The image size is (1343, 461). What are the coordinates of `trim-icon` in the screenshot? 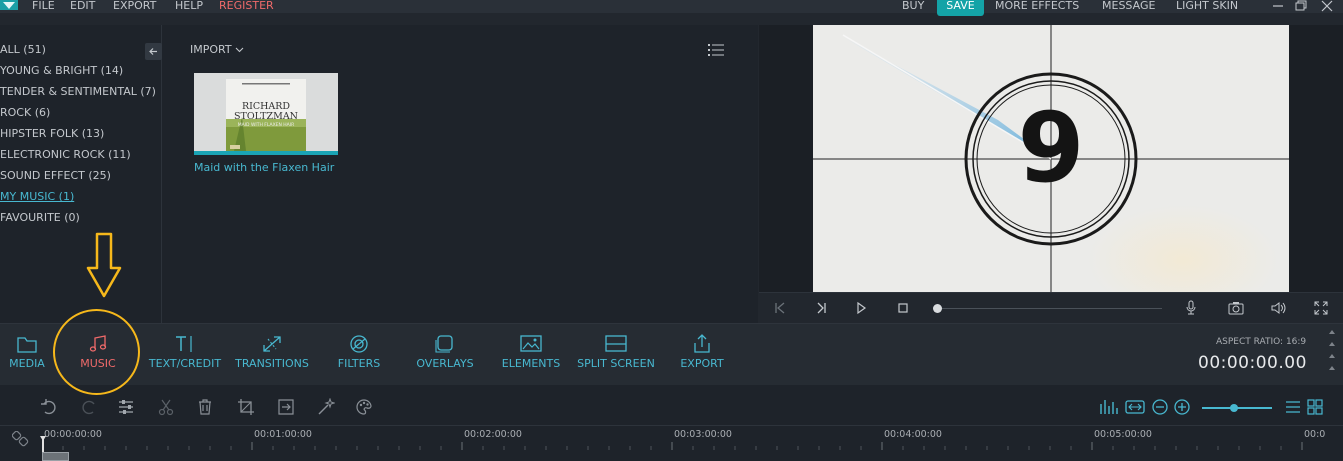 It's located at (286, 407).